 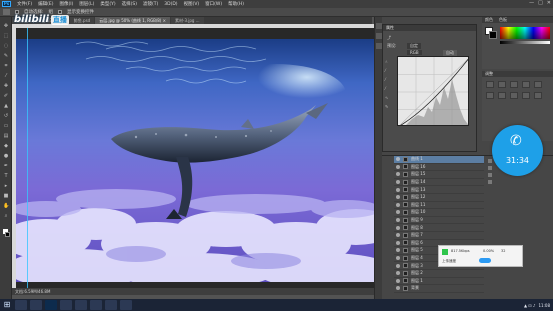 I want to click on vibrance-icon, so click(x=538, y=84).